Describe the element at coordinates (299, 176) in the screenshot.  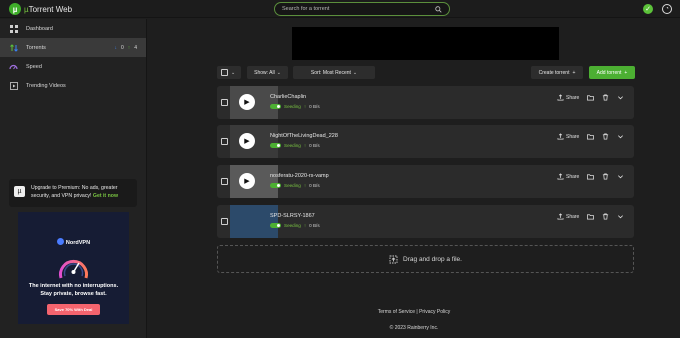
I see `torrent-name: nosferatu-2020-rs-vamp` at that location.